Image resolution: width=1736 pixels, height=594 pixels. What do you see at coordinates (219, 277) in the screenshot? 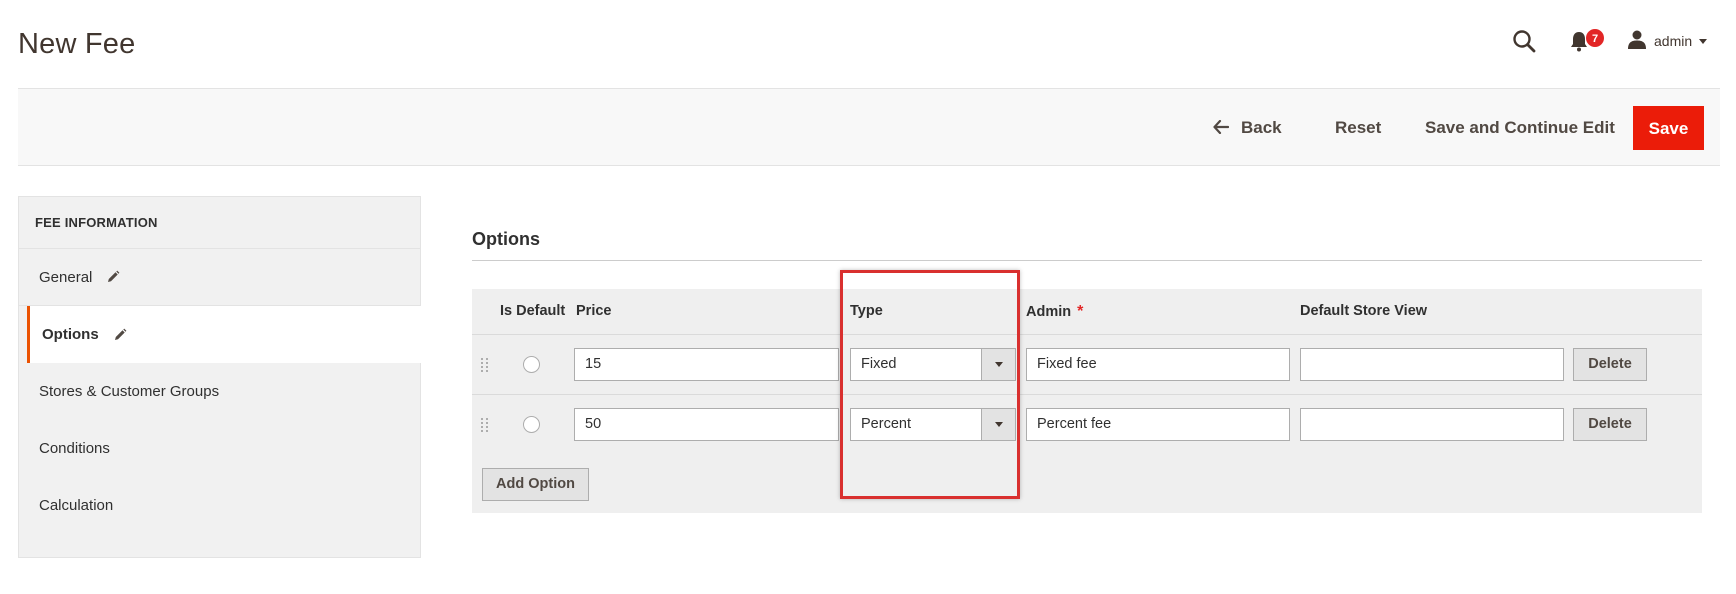
I see `sidebar-item-general: General` at bounding box center [219, 277].